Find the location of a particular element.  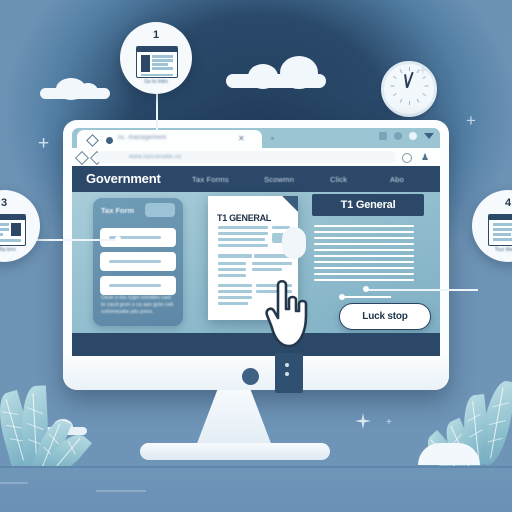

luck-stop-button: Luck stop is located at coordinates (385, 316).